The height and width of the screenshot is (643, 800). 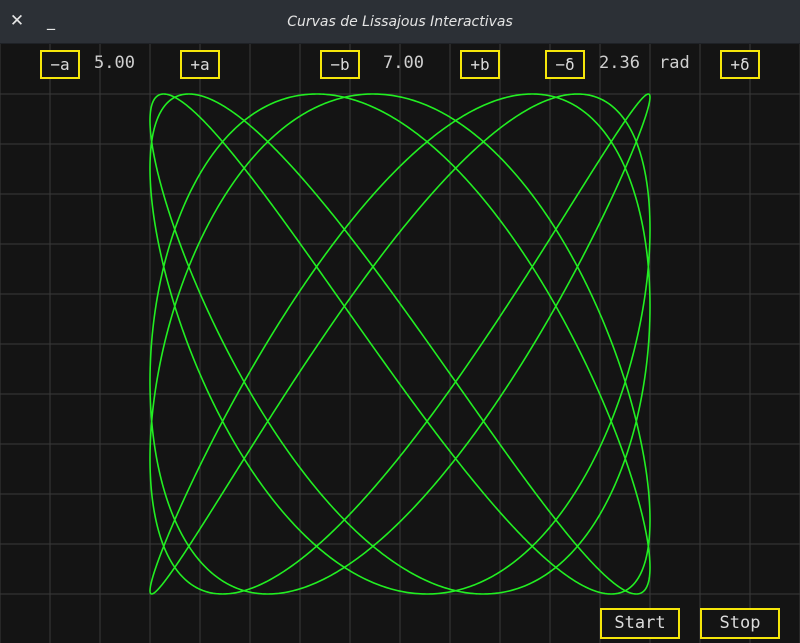 I want to click on delta-value: 2.36, so click(x=619, y=63).